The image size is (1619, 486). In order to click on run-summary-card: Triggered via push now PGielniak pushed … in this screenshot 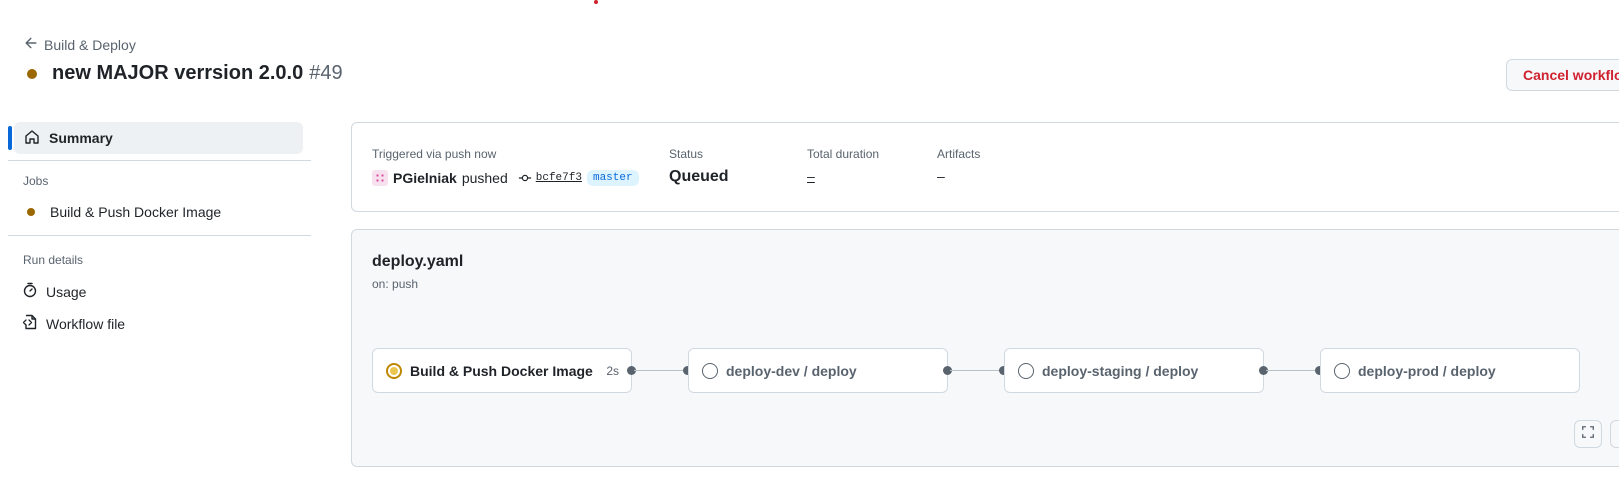, I will do `click(985, 167)`.